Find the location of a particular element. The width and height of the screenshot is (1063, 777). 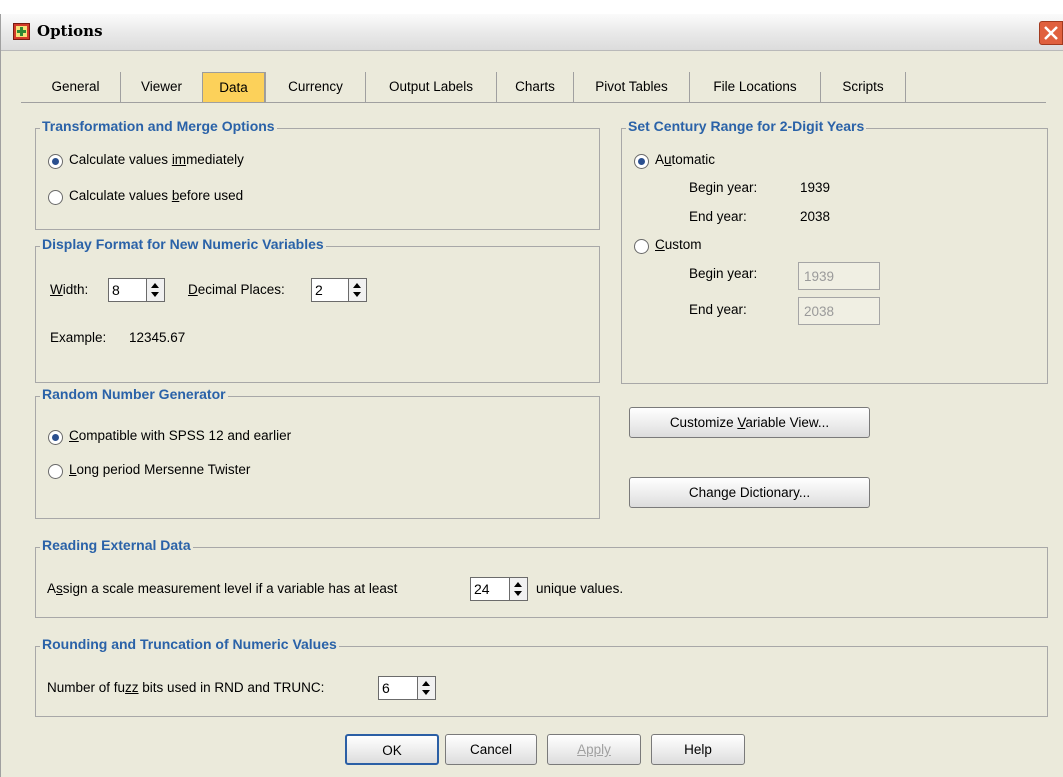

fuzz-bits-stepper: 6 is located at coordinates (407, 688).